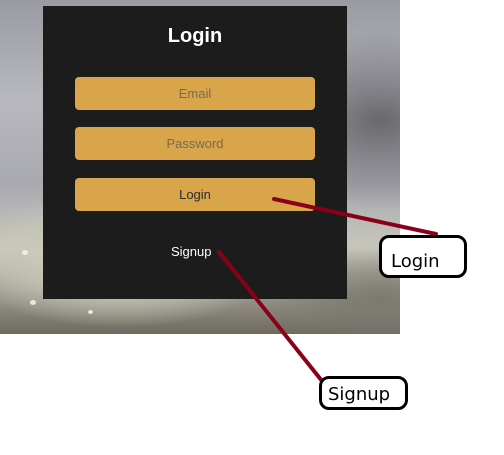 The image size is (504, 455). What do you see at coordinates (363, 393) in the screenshot?
I see `signup-callout: Signup` at bounding box center [363, 393].